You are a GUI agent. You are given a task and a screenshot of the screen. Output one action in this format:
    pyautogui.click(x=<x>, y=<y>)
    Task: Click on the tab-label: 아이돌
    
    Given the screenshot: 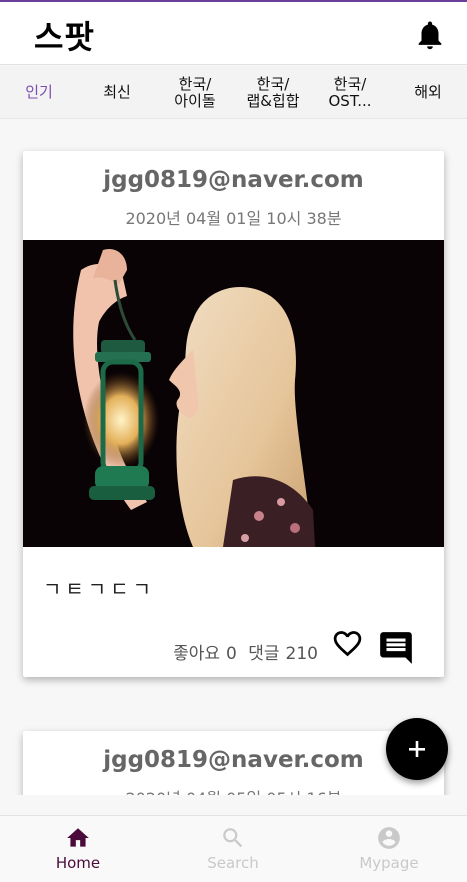 What is the action you would take?
    pyautogui.click(x=195, y=100)
    